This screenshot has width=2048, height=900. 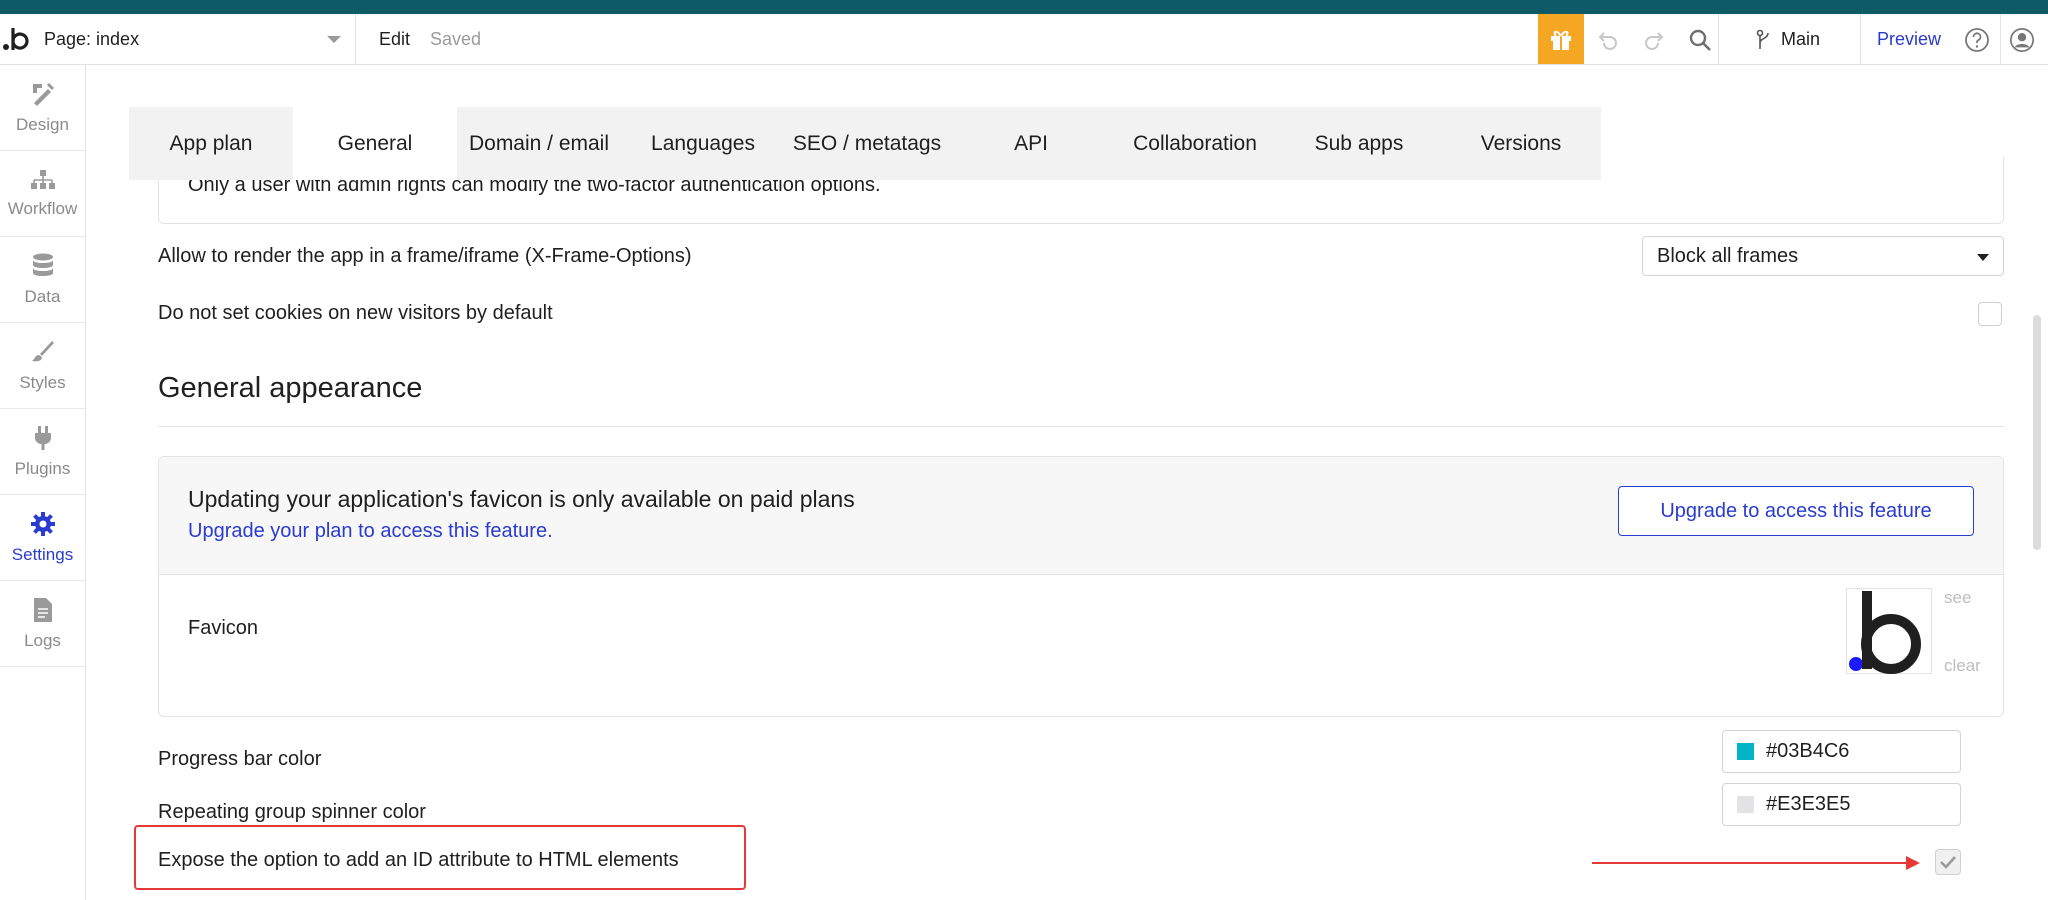 What do you see at coordinates (2022, 40) in the screenshot?
I see `account-icon` at bounding box center [2022, 40].